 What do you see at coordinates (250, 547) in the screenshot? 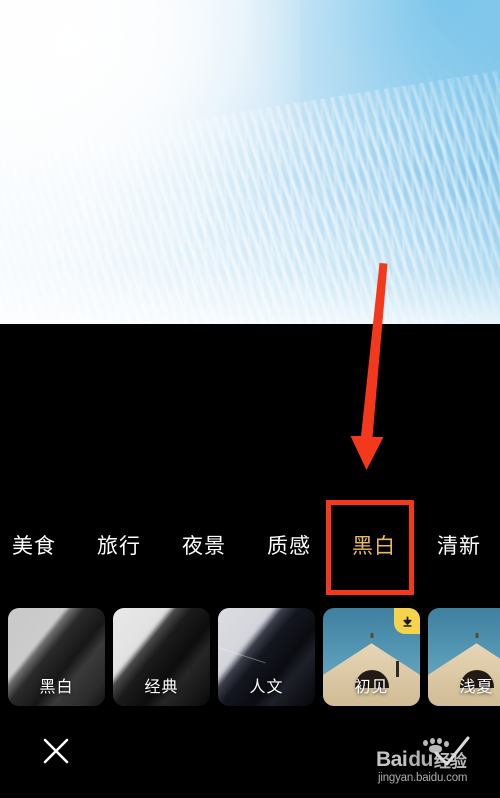
I see `filter-category-tabs: 美食 旅行 夜景 质感 黑白 清新` at bounding box center [250, 547].